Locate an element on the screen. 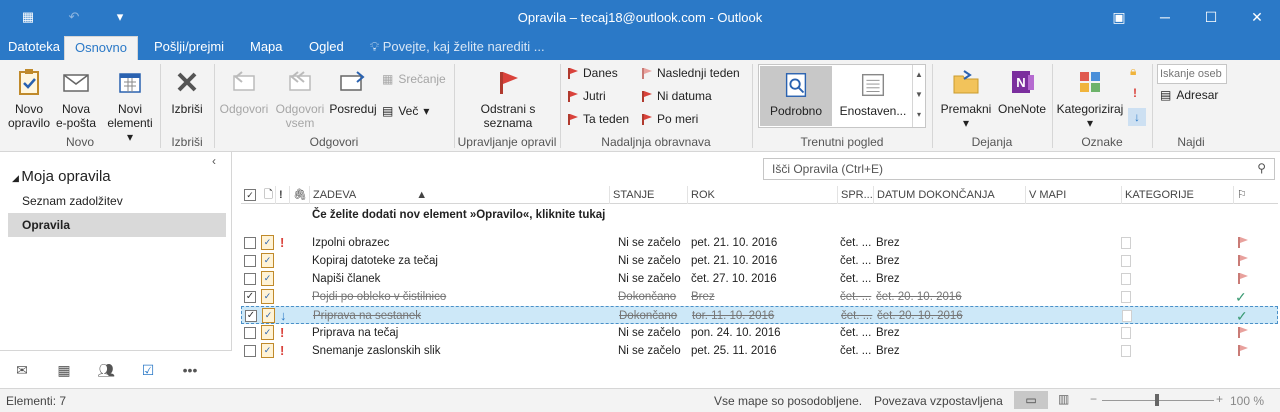  reply-all-button: Odgovori vsem is located at coordinates (300, 98).